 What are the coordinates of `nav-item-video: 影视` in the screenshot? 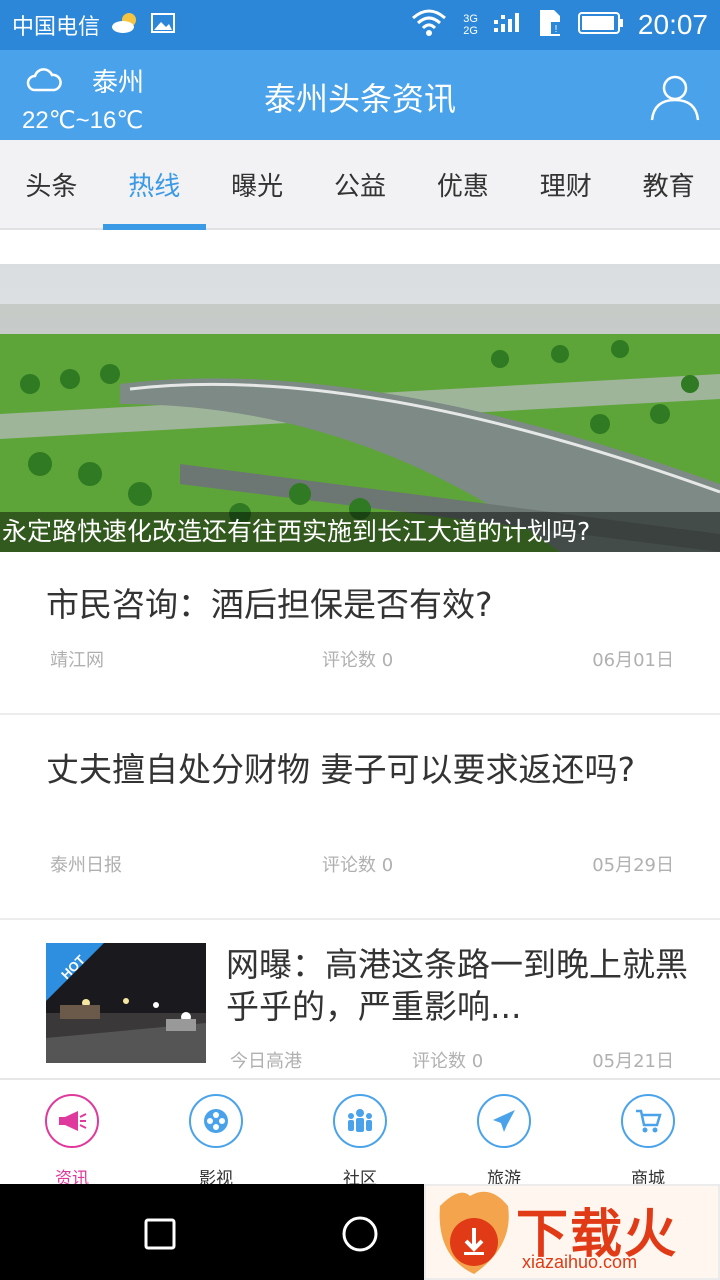 It's located at (216, 1134).